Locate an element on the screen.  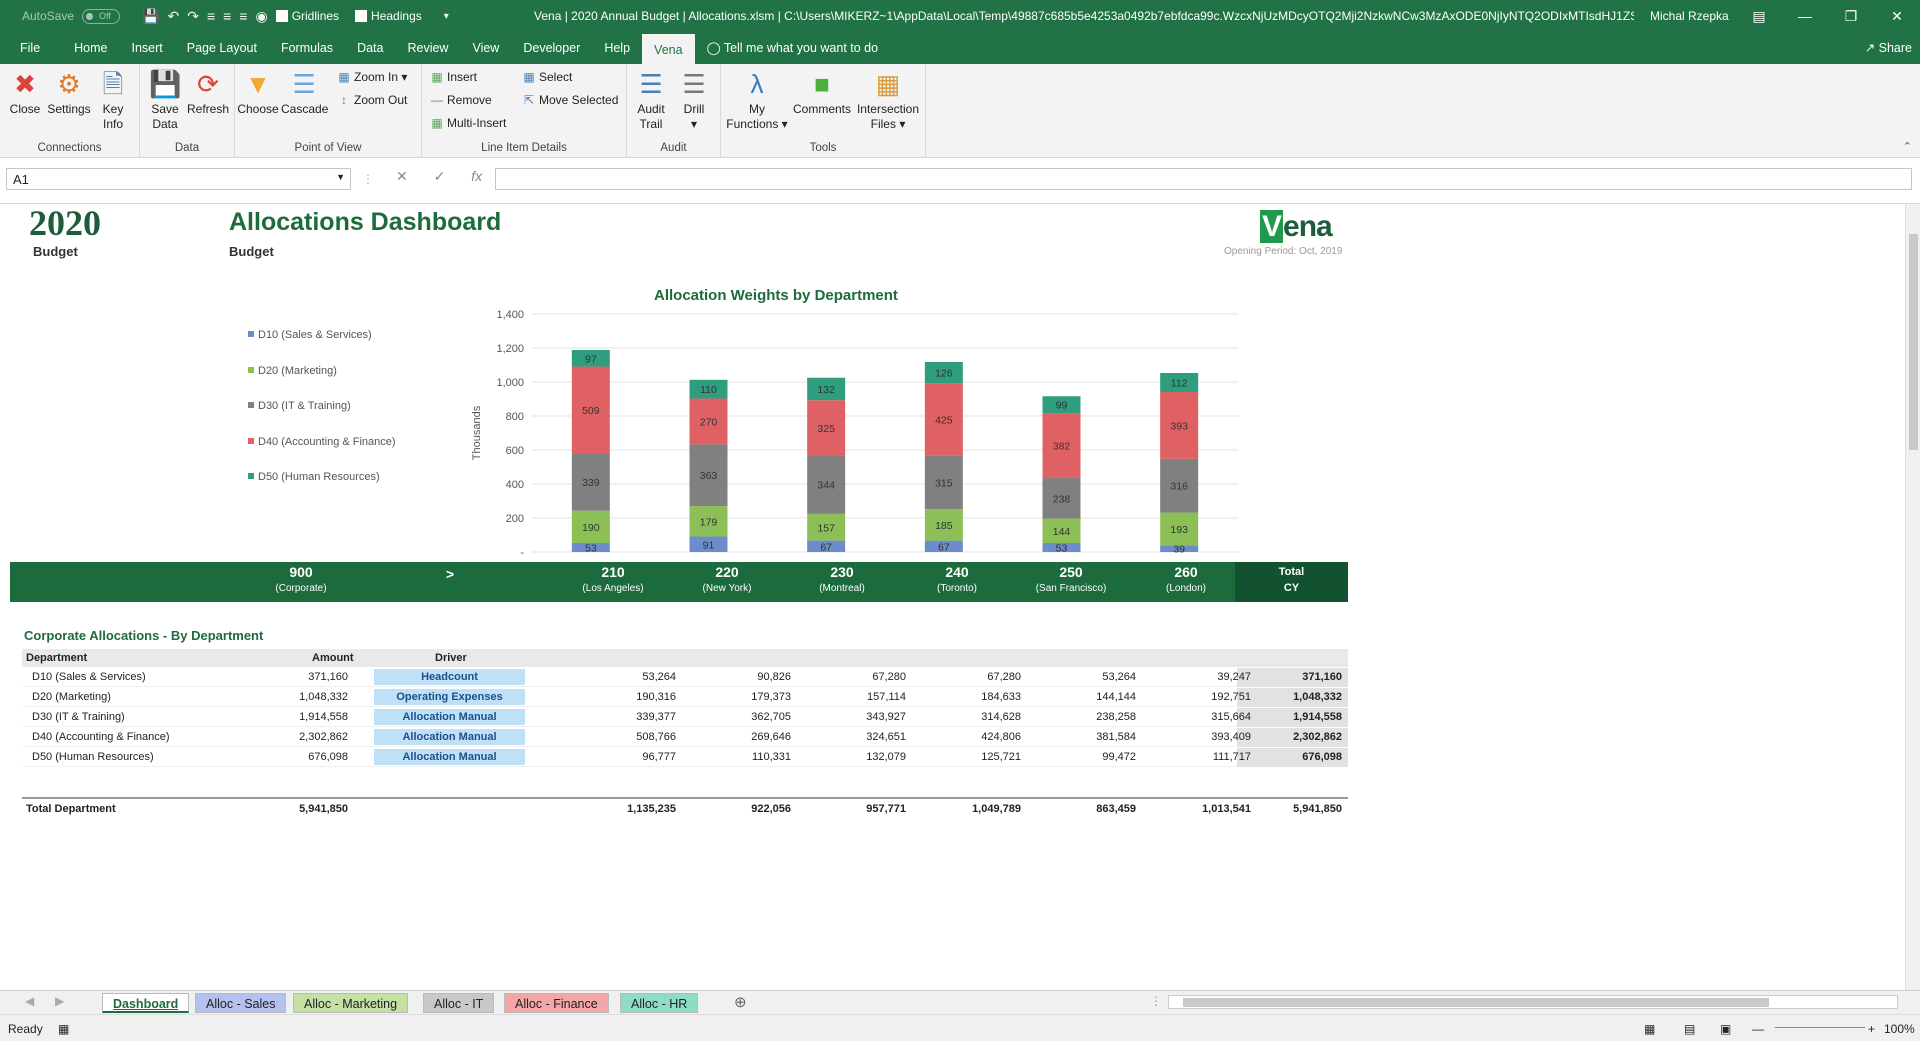
insert-button: ▦ Insert is located at coordinates (453, 77).